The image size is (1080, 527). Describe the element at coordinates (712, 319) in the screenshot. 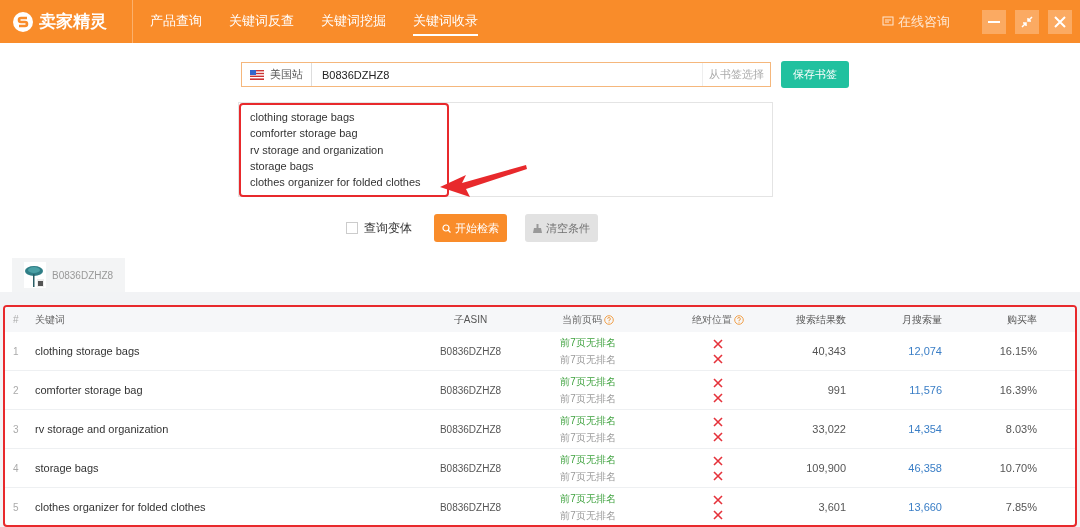

I see `column-header: 绝对位置` at that location.